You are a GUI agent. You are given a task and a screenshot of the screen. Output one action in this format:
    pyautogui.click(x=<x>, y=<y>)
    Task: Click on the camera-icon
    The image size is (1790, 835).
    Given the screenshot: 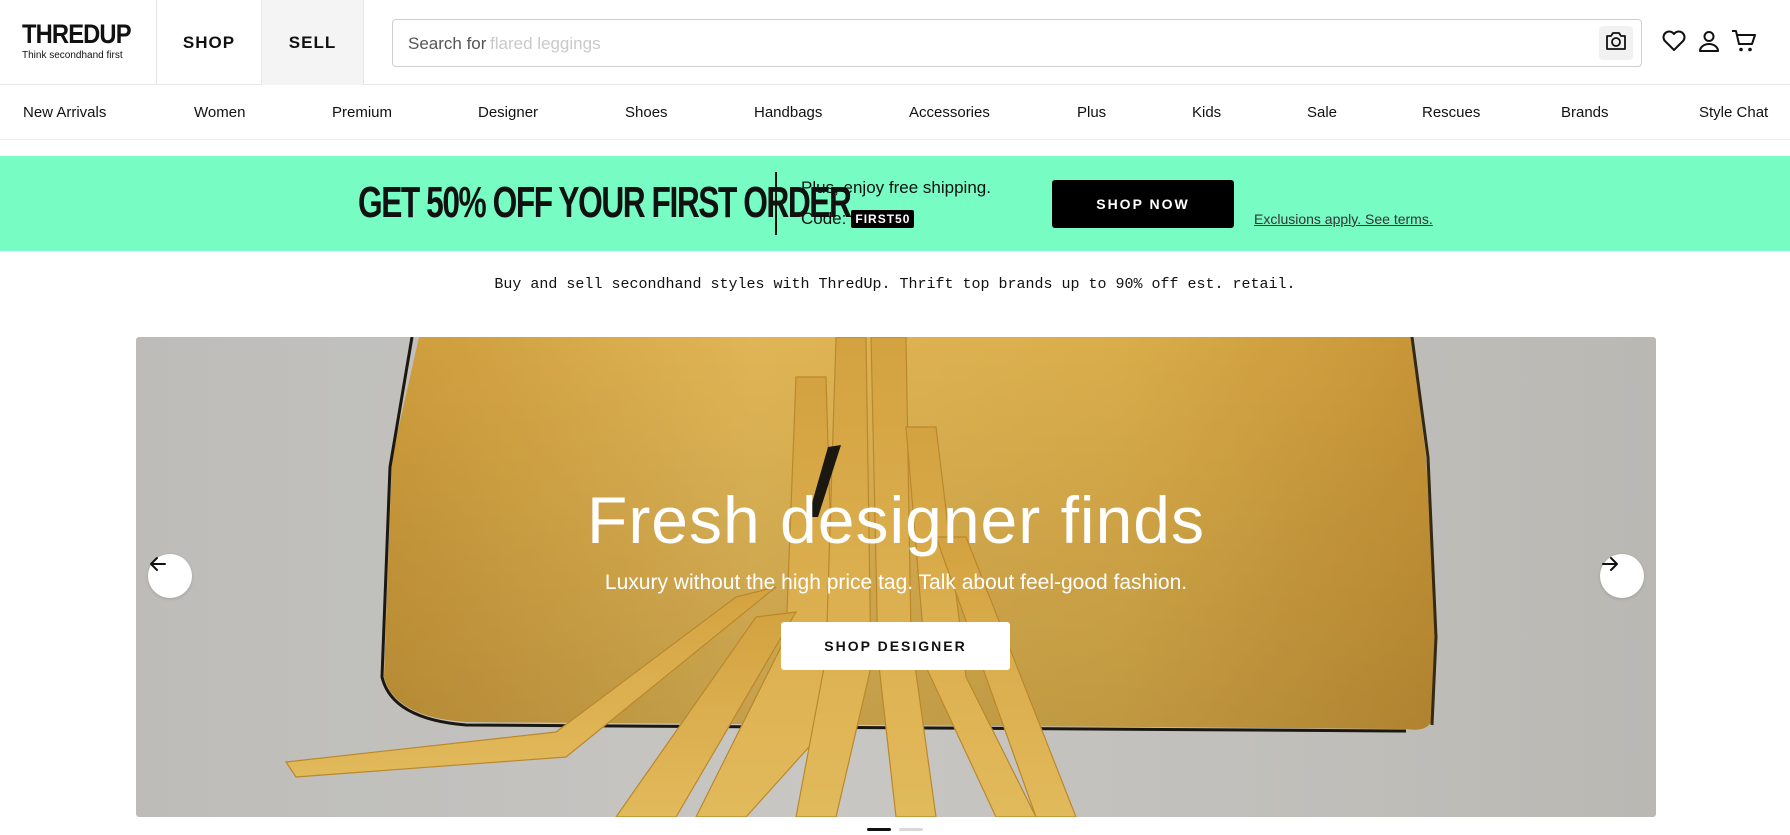 What is the action you would take?
    pyautogui.click(x=1616, y=43)
    